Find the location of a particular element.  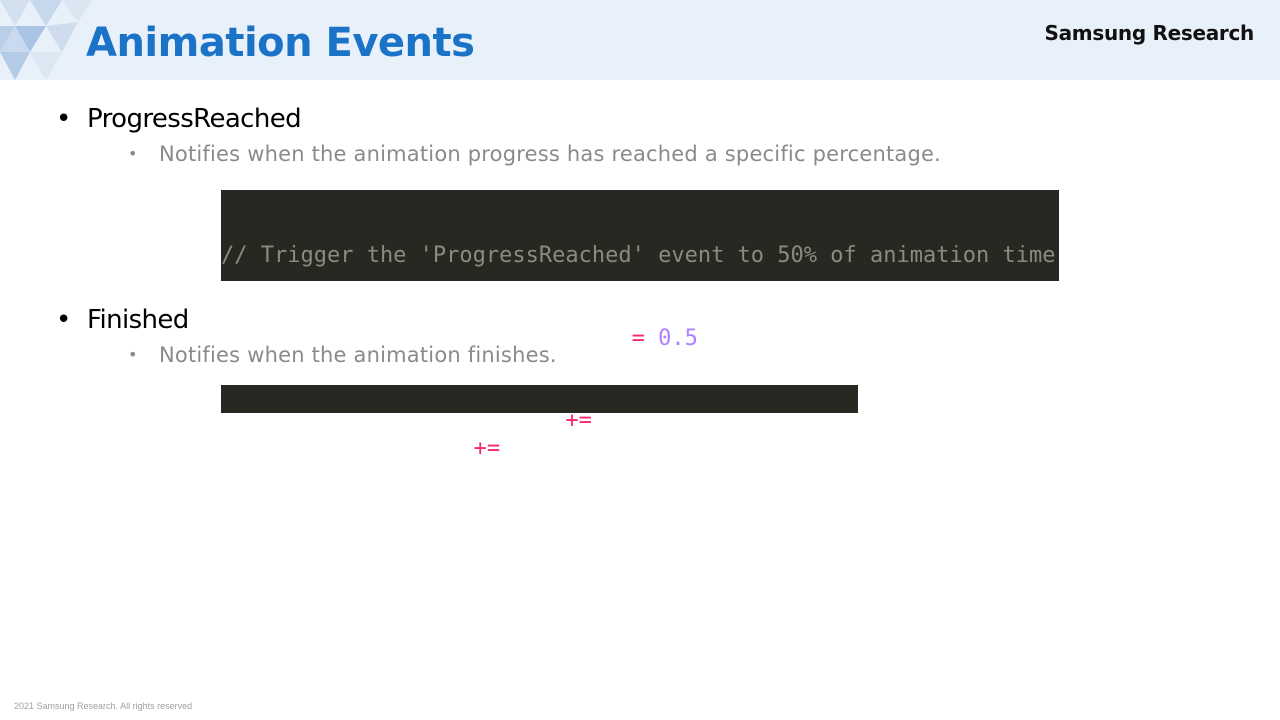

code-text: animation.Finished is located at coordinates (348, 448).